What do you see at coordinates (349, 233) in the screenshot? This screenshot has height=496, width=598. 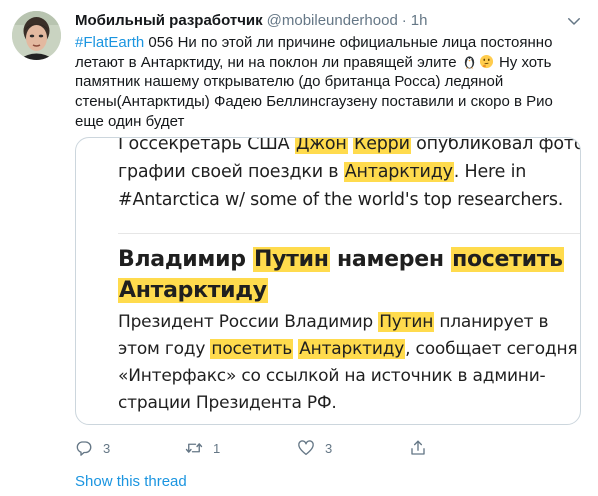 I see `image-divider` at bounding box center [349, 233].